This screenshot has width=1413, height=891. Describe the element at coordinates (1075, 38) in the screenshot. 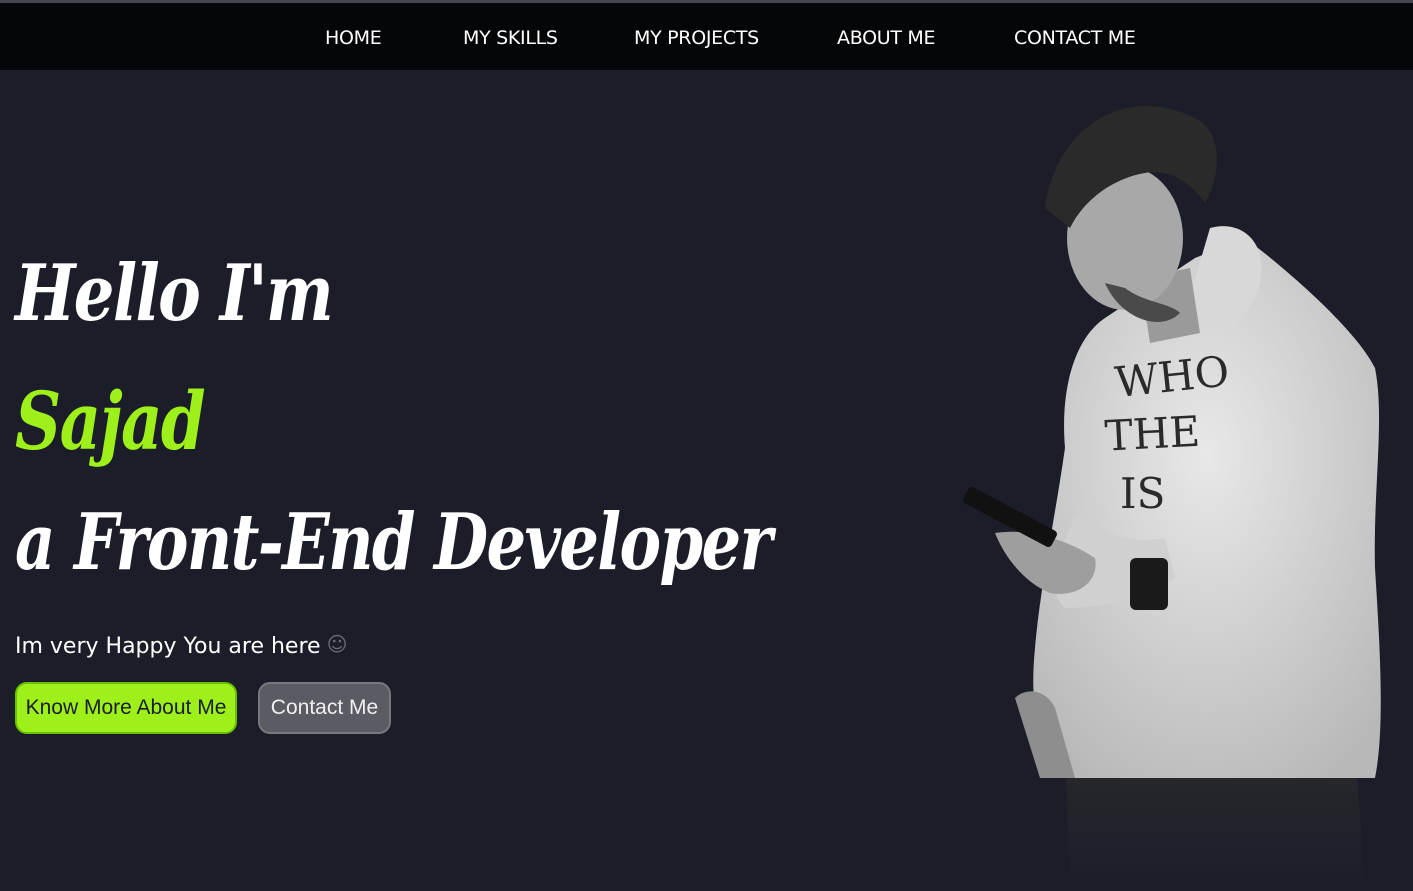

I see `nav-contact-me: CONTACT ME` at that location.